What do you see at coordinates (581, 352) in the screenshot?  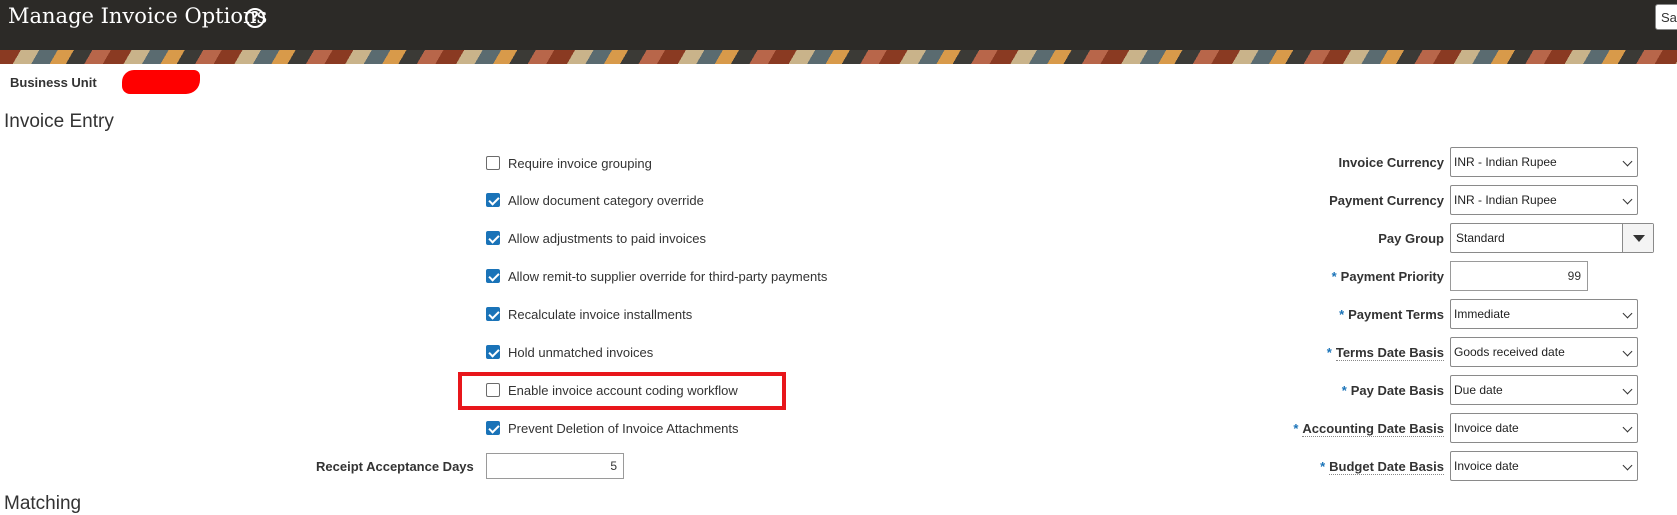 I see `checkbox-label: Hold unmatched invoices` at bounding box center [581, 352].